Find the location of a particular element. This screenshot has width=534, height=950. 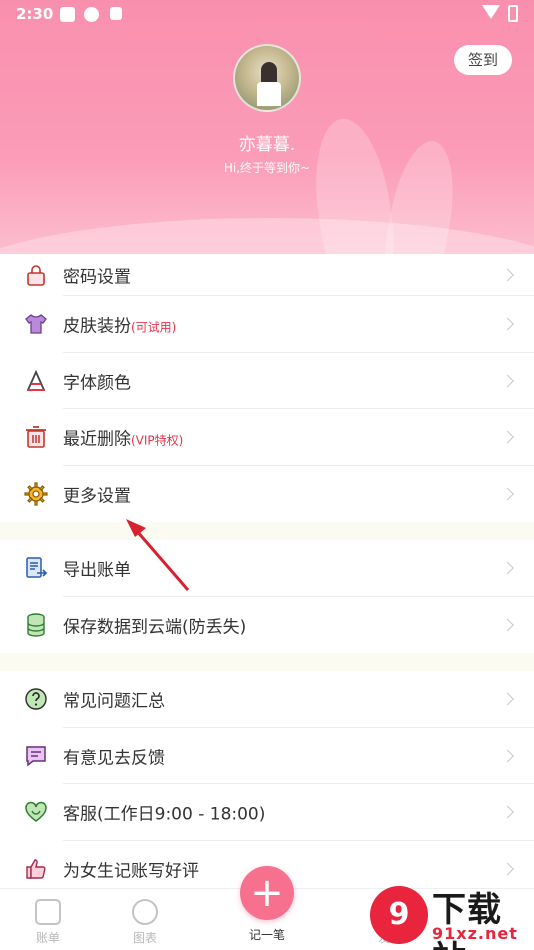

nav-bills: 账单 is located at coordinates (48, 922).